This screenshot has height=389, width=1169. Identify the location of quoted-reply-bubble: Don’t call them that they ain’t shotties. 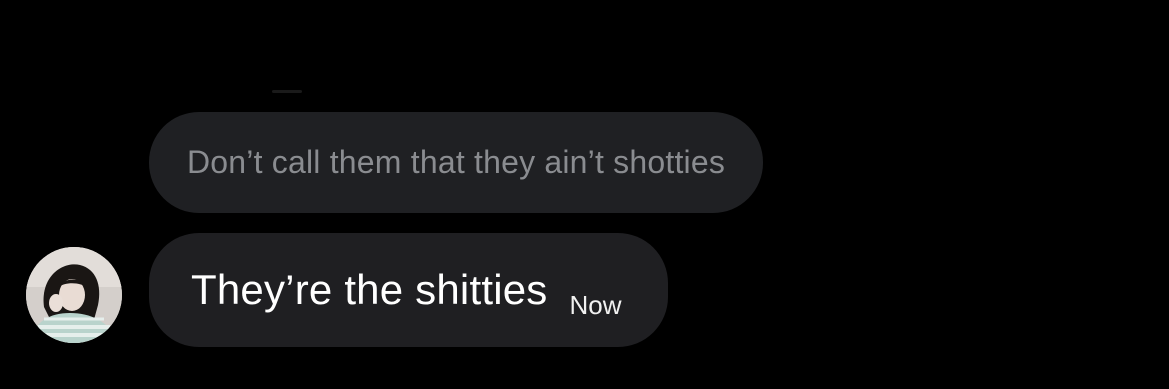
(456, 162).